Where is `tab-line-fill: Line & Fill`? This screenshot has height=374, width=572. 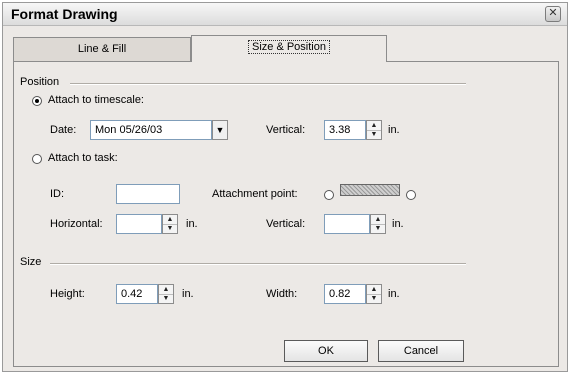
tab-line-fill: Line & Fill is located at coordinates (102, 49).